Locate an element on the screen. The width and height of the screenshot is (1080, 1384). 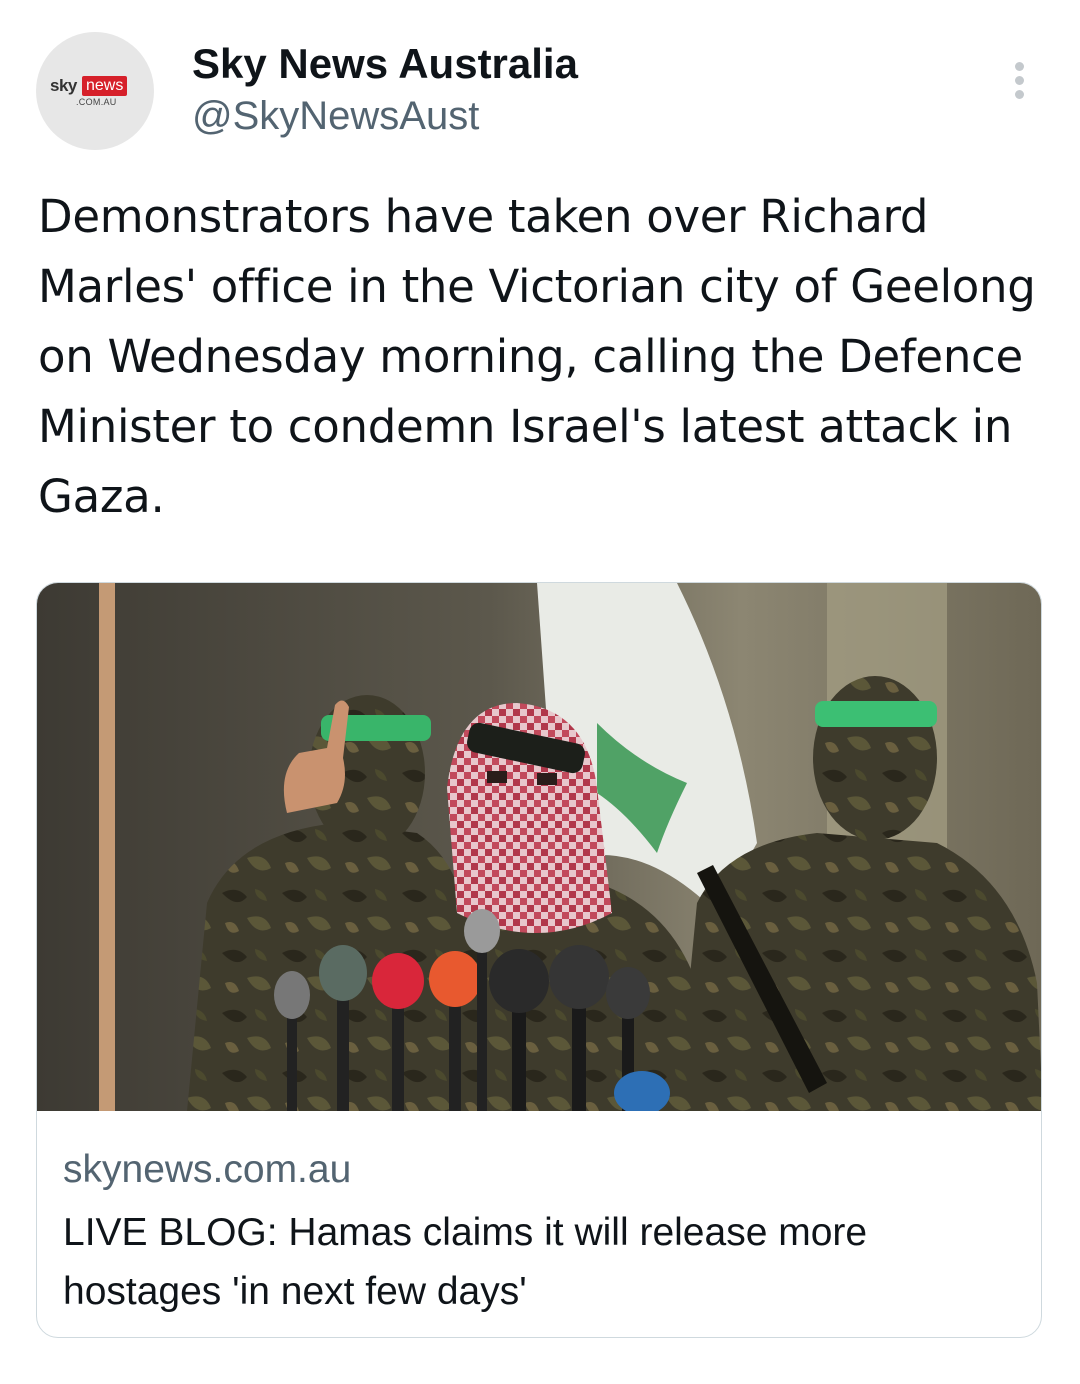
logo-domain-text: .COM.AU is located at coordinates (96, 102).